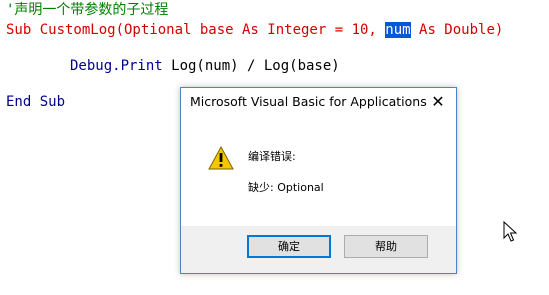 The image size is (549, 295). Describe the element at coordinates (35, 102) in the screenshot. I see `end-sub-line: End Sub` at that location.